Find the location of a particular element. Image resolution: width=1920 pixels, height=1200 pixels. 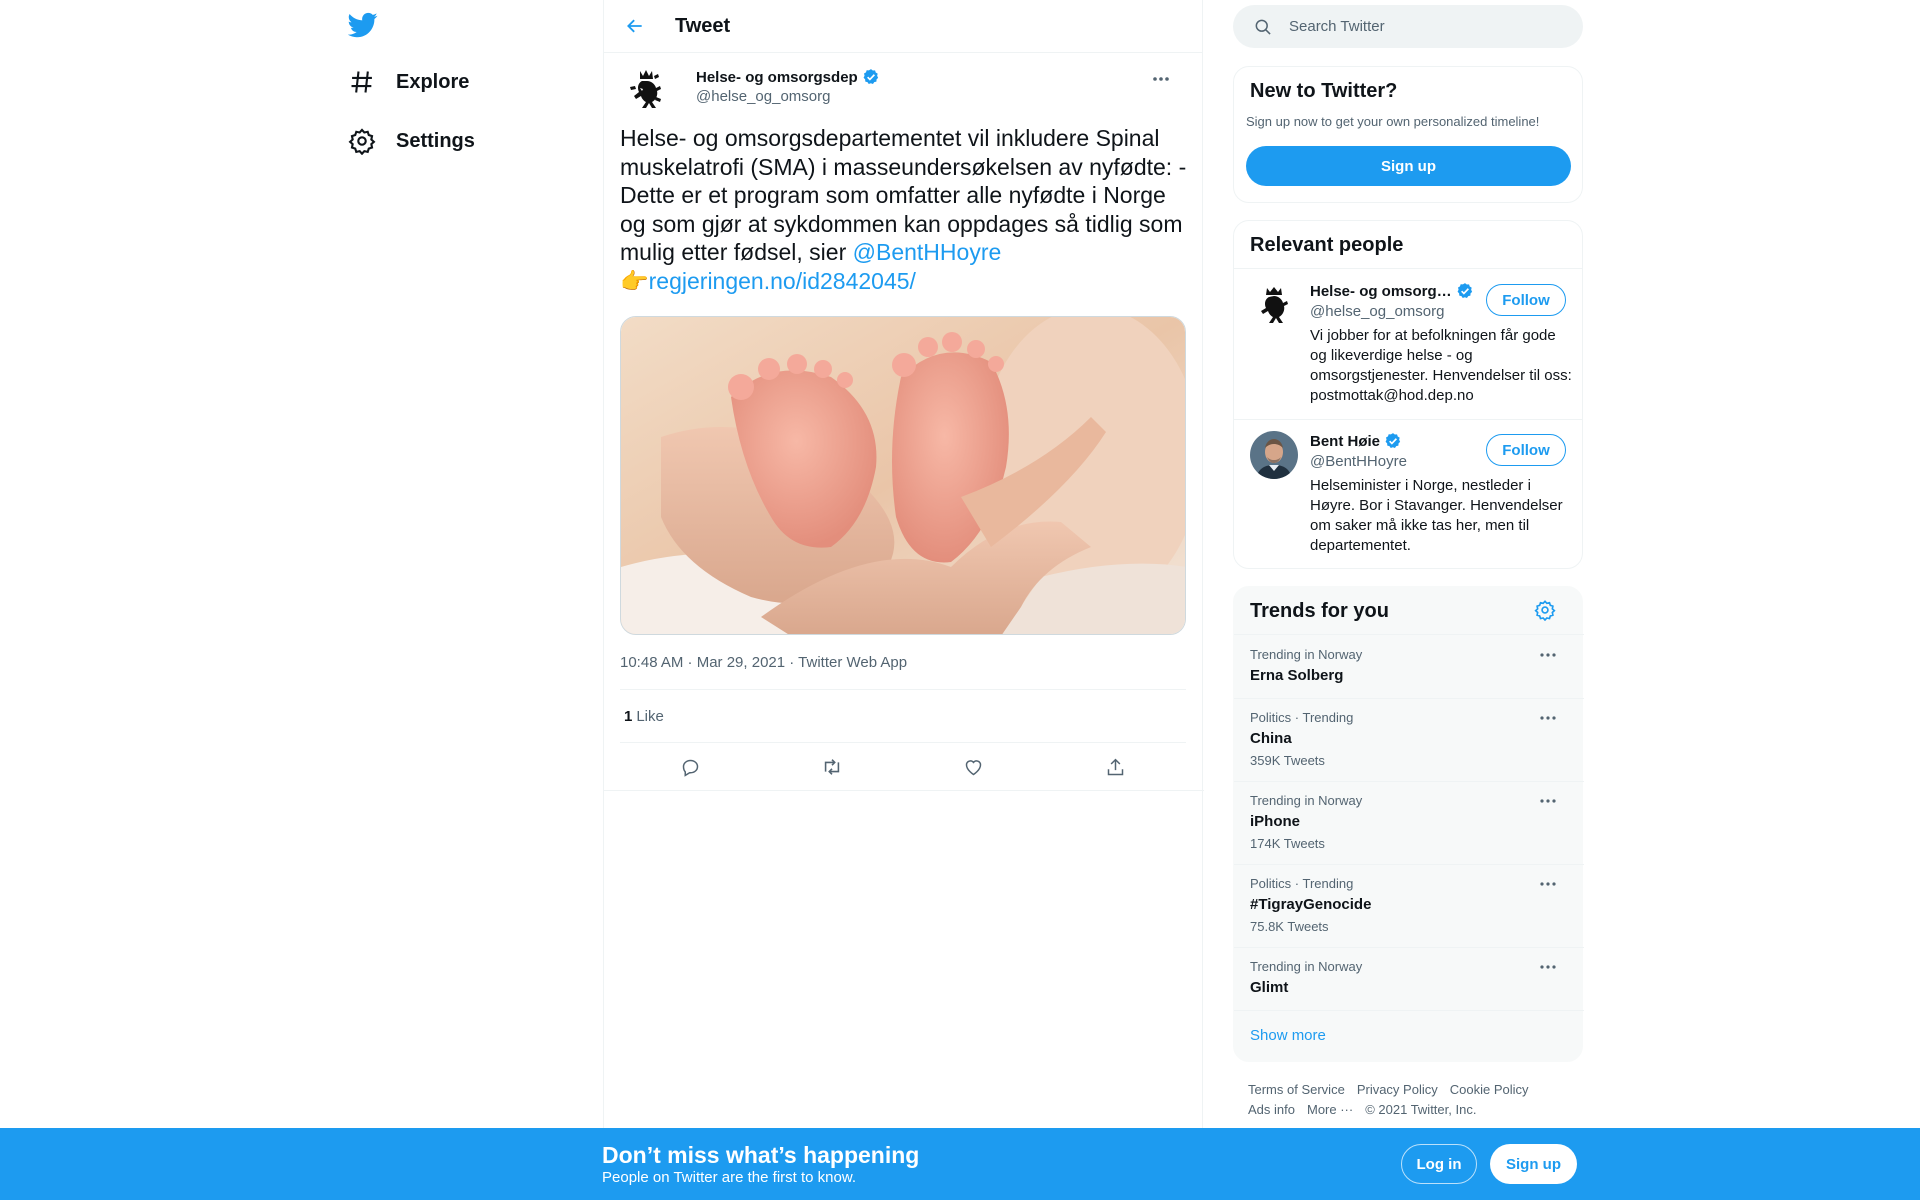

search-icon is located at coordinates (1263, 27).